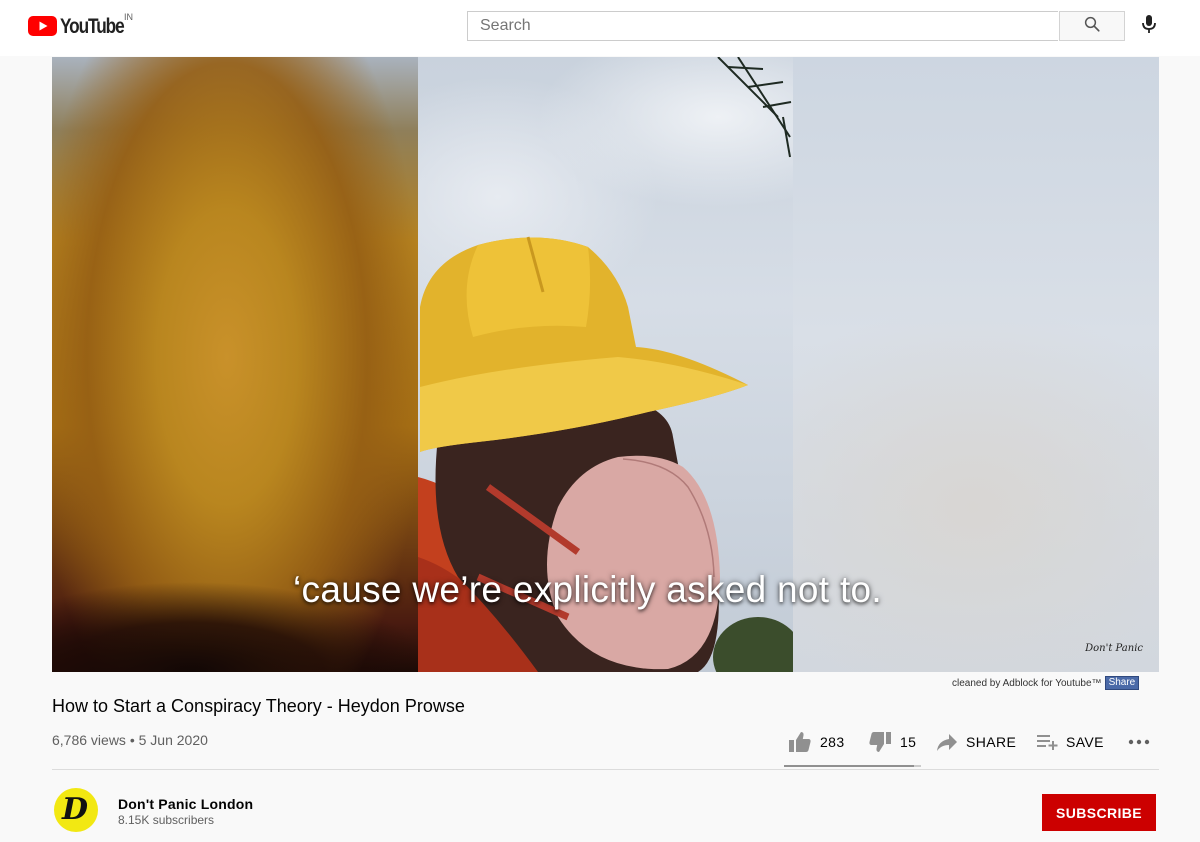 The image size is (1200, 842). I want to click on country-code: IN, so click(128, 17).